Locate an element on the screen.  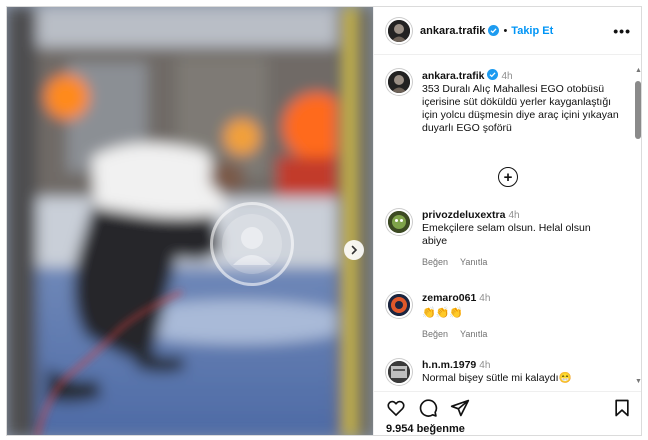
share-icon is located at coordinates (460, 408).